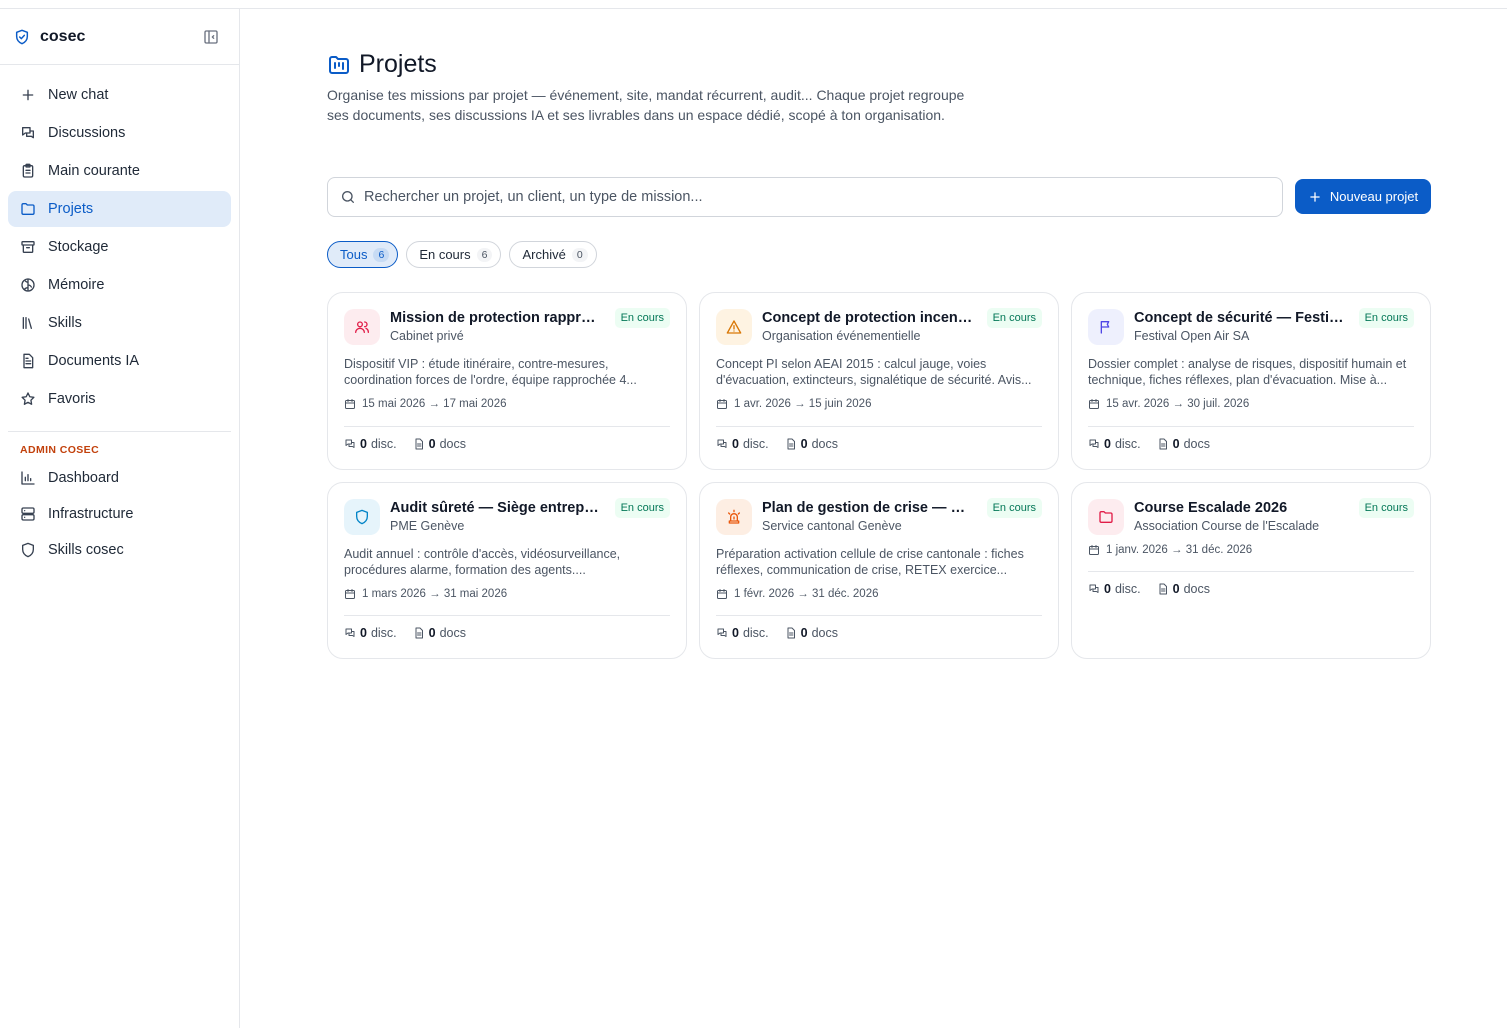 The image size is (1507, 1028). What do you see at coordinates (119, 399) in the screenshot?
I see `sidebar-item-favoris: Favoris` at bounding box center [119, 399].